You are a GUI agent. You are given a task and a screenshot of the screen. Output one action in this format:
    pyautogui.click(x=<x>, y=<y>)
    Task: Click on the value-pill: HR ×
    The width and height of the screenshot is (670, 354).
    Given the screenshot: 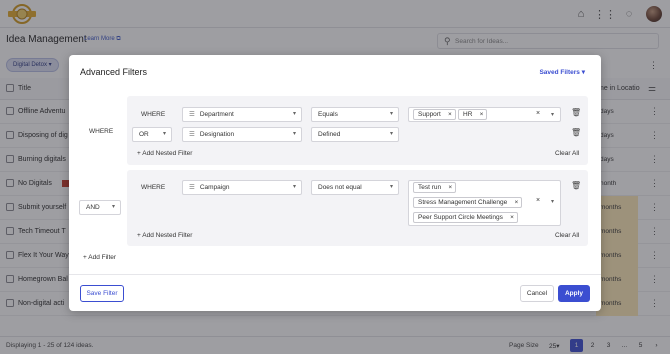 What is the action you would take?
    pyautogui.click(x=473, y=114)
    